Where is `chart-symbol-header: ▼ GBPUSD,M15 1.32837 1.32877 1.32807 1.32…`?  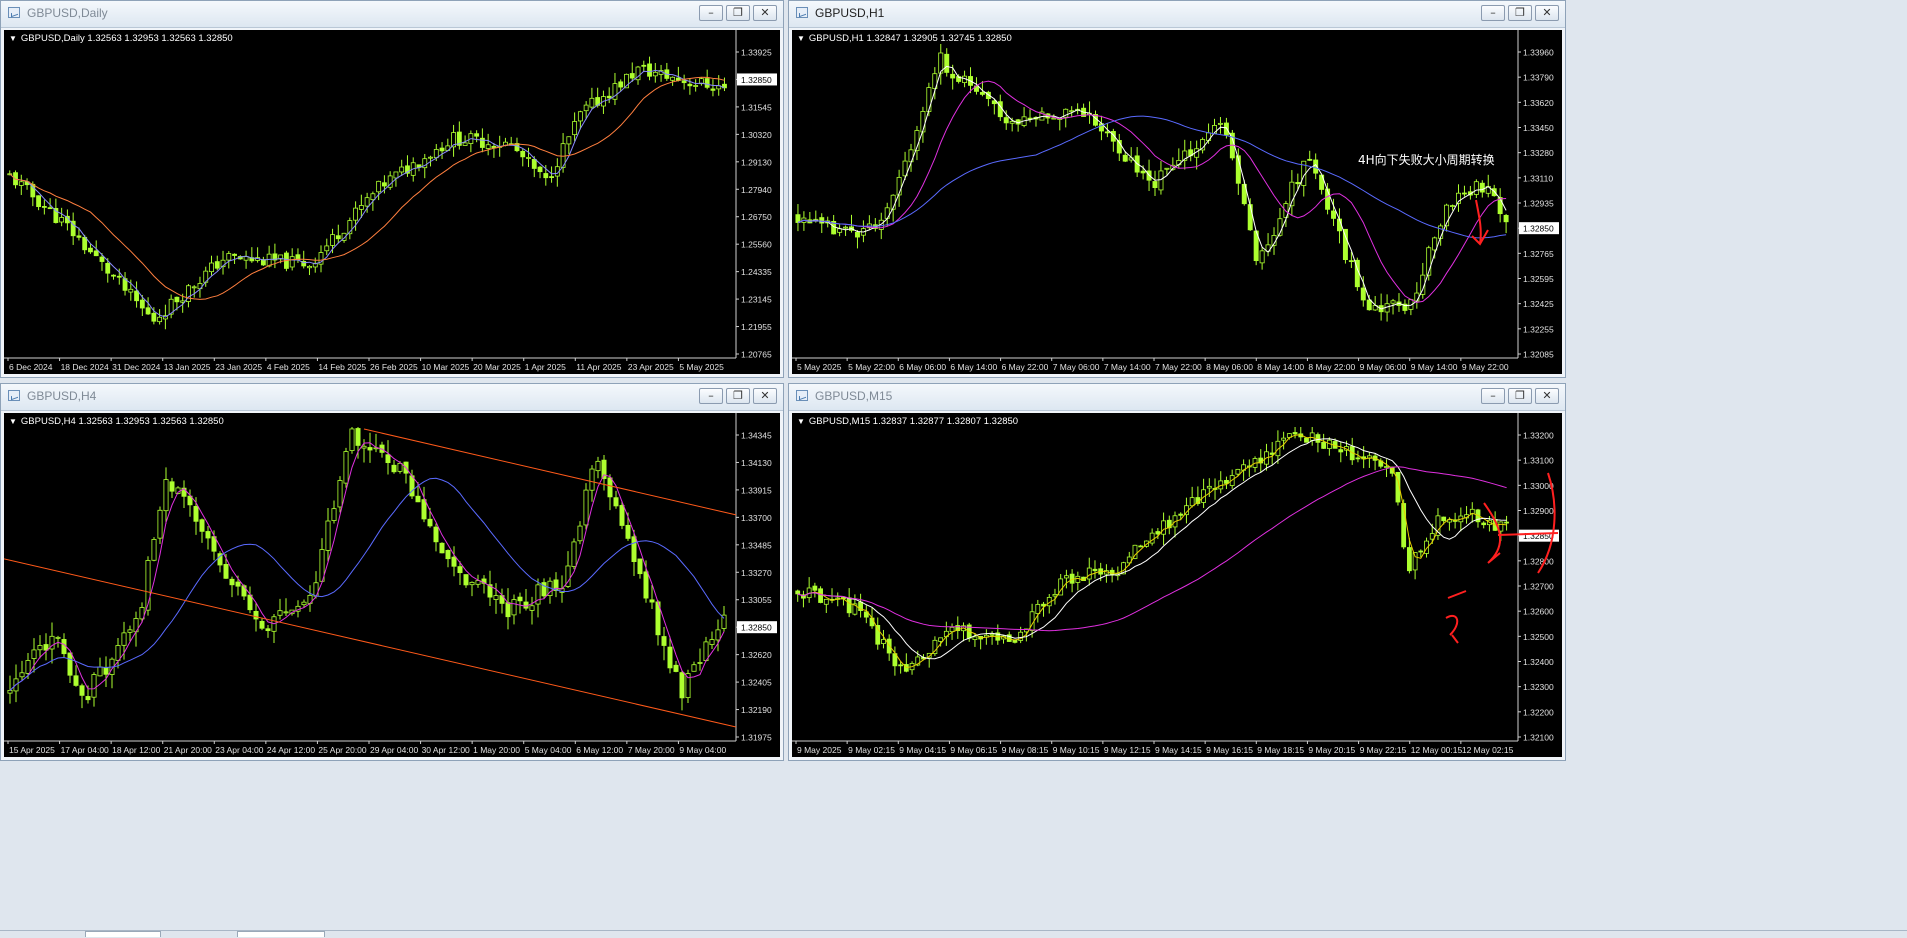
chart-symbol-header: ▼ GBPUSD,M15 1.32837 1.32877 1.32807 1.32… is located at coordinates (907, 421).